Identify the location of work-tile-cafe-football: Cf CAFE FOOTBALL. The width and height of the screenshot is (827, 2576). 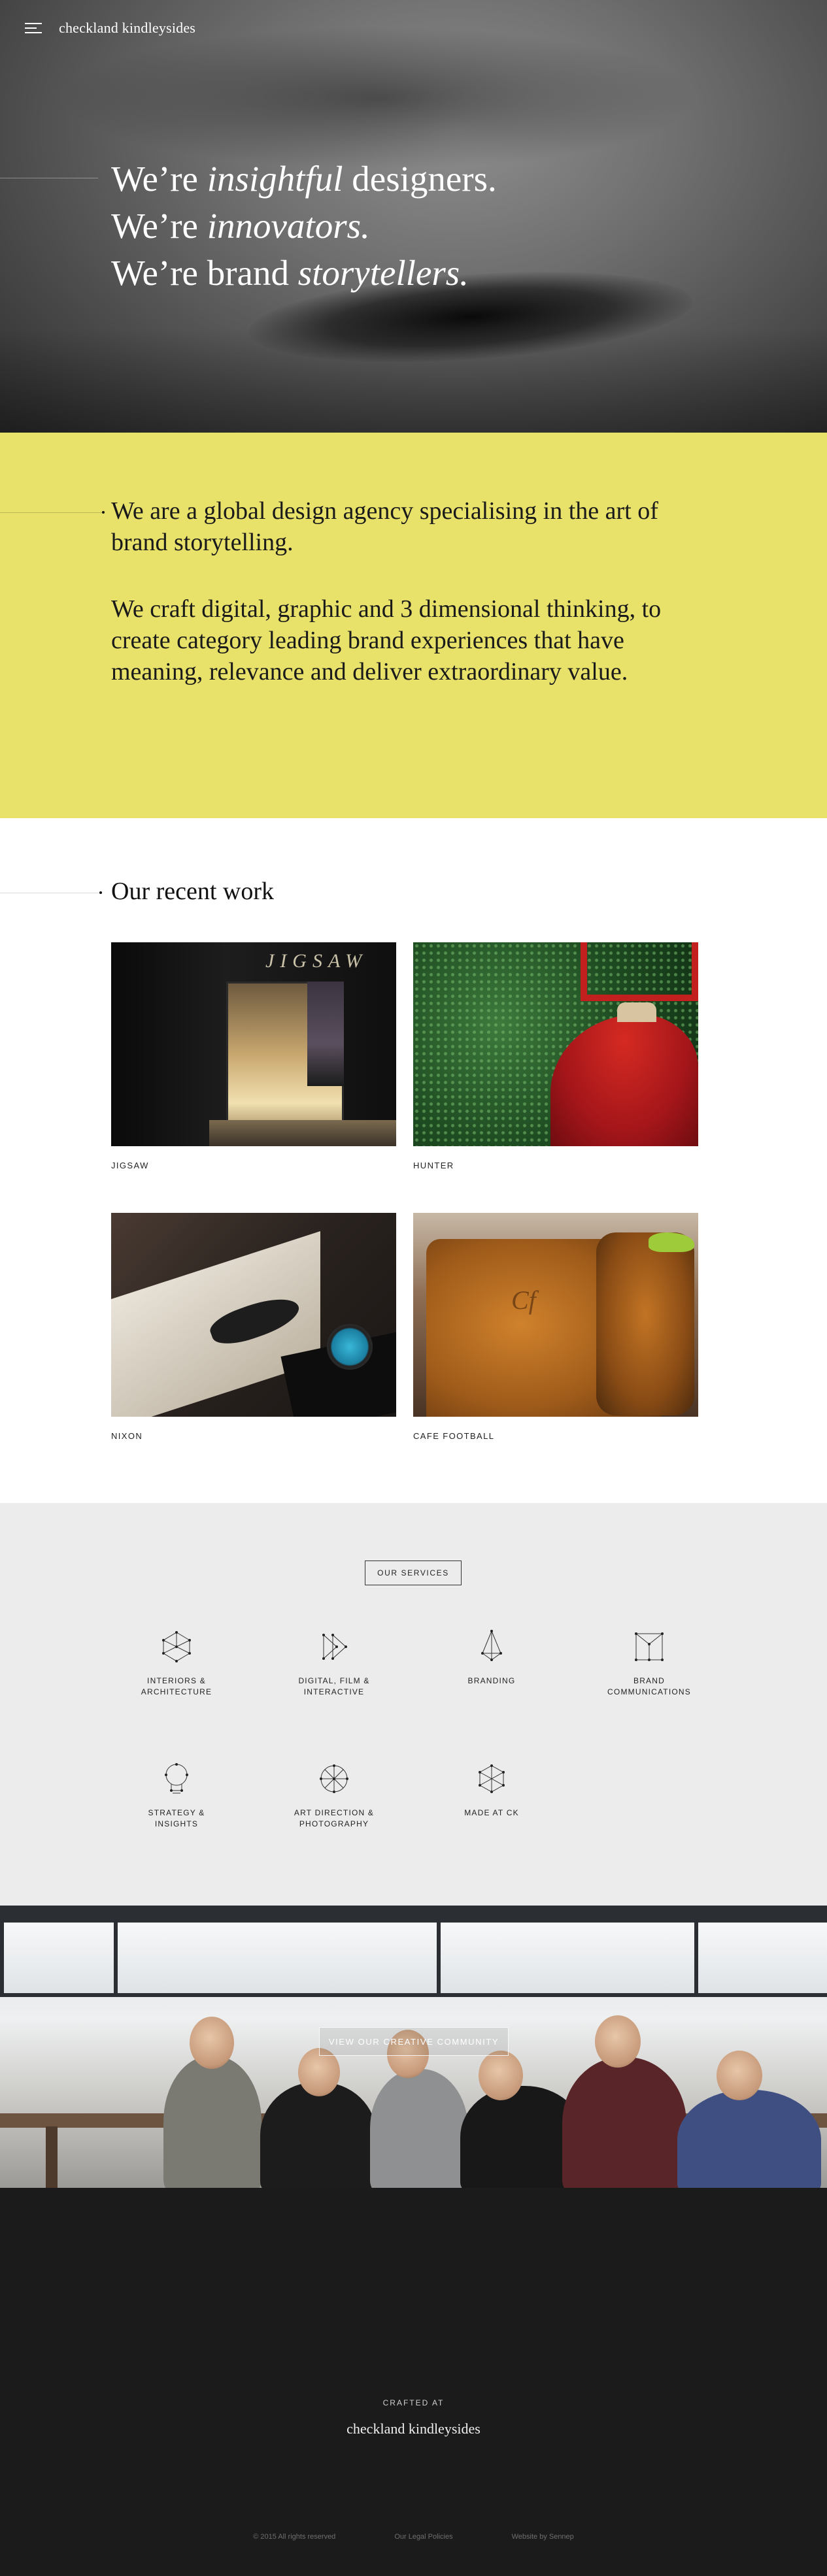
(555, 1327).